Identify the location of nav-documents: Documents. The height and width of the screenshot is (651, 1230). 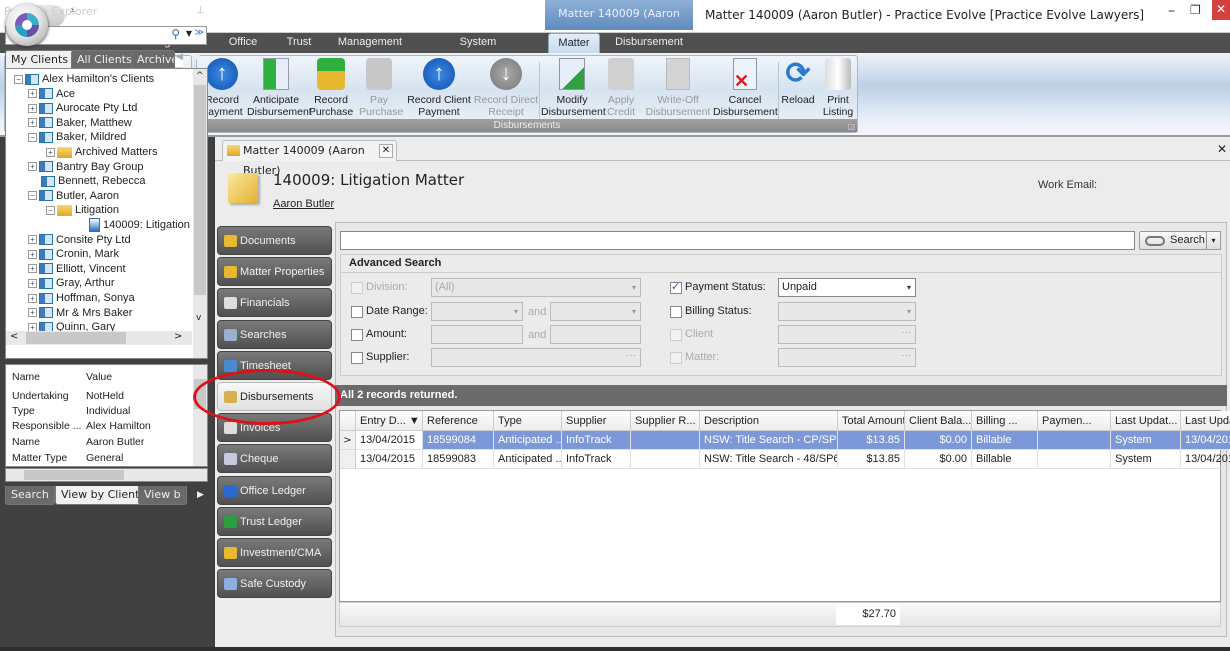
(274, 240).